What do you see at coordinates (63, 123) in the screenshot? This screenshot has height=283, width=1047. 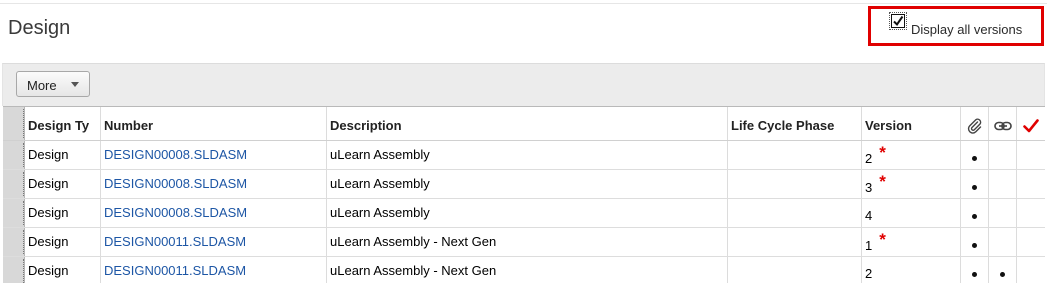 I see `column-header-design-type: Design Ty` at bounding box center [63, 123].